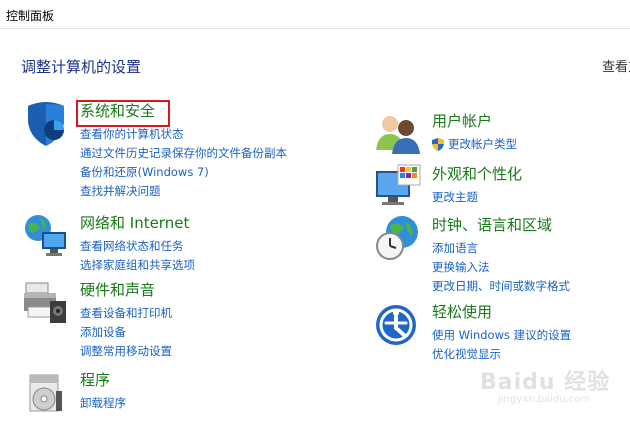  What do you see at coordinates (46, 236) in the screenshot?
I see `network-globe-icon` at bounding box center [46, 236].